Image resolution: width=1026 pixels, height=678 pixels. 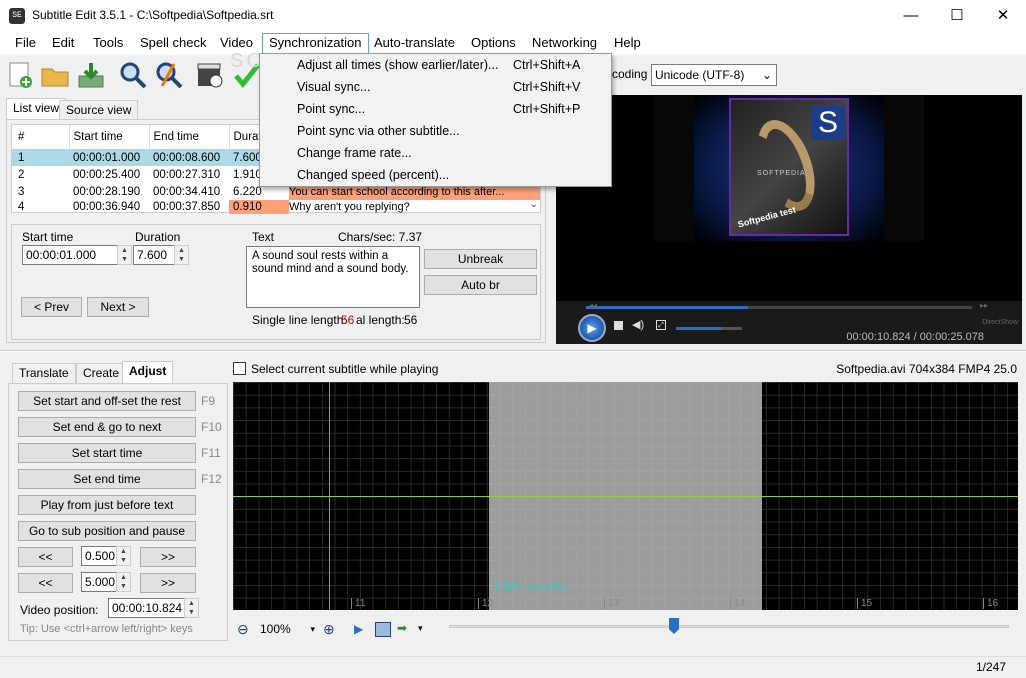 I want to click on start-time-spinner: ▲ ▼, so click(x=124, y=255).